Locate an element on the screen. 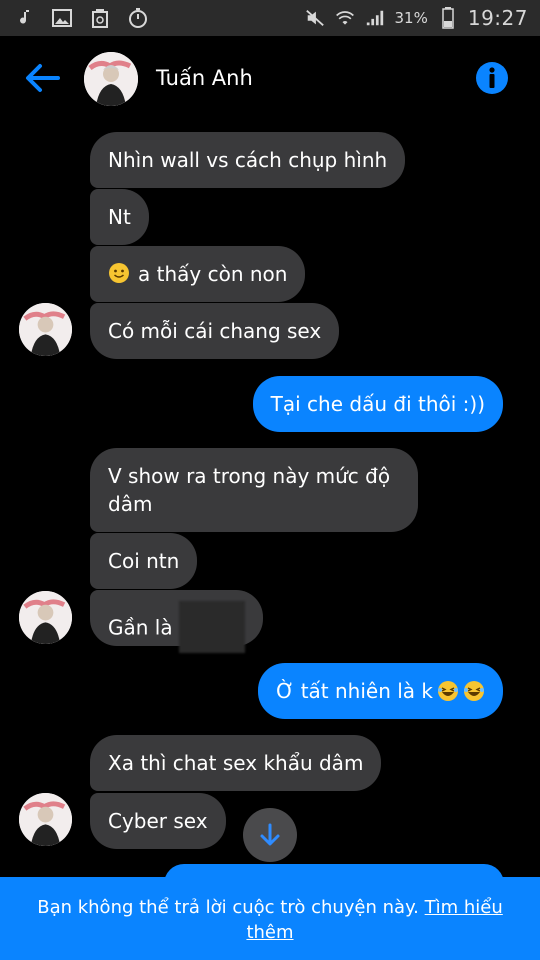  clock: 19:27 is located at coordinates (497, 18).